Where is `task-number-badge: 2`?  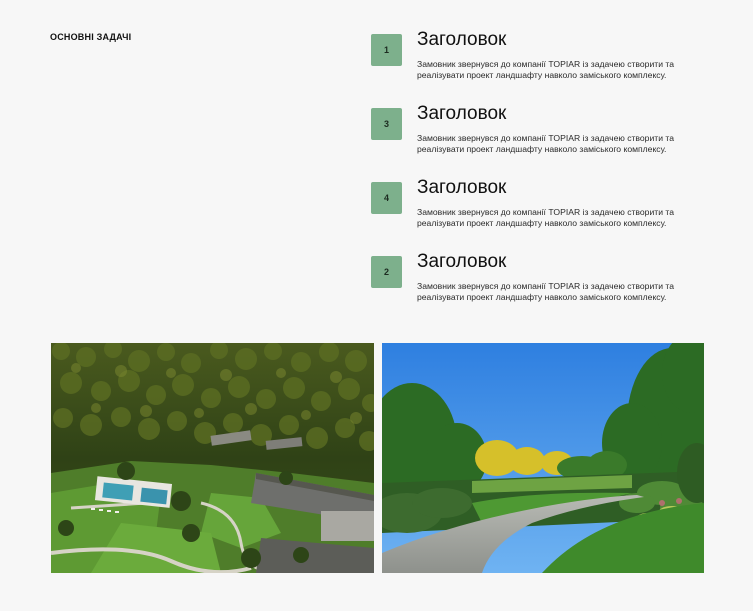 task-number-badge: 2 is located at coordinates (386, 272).